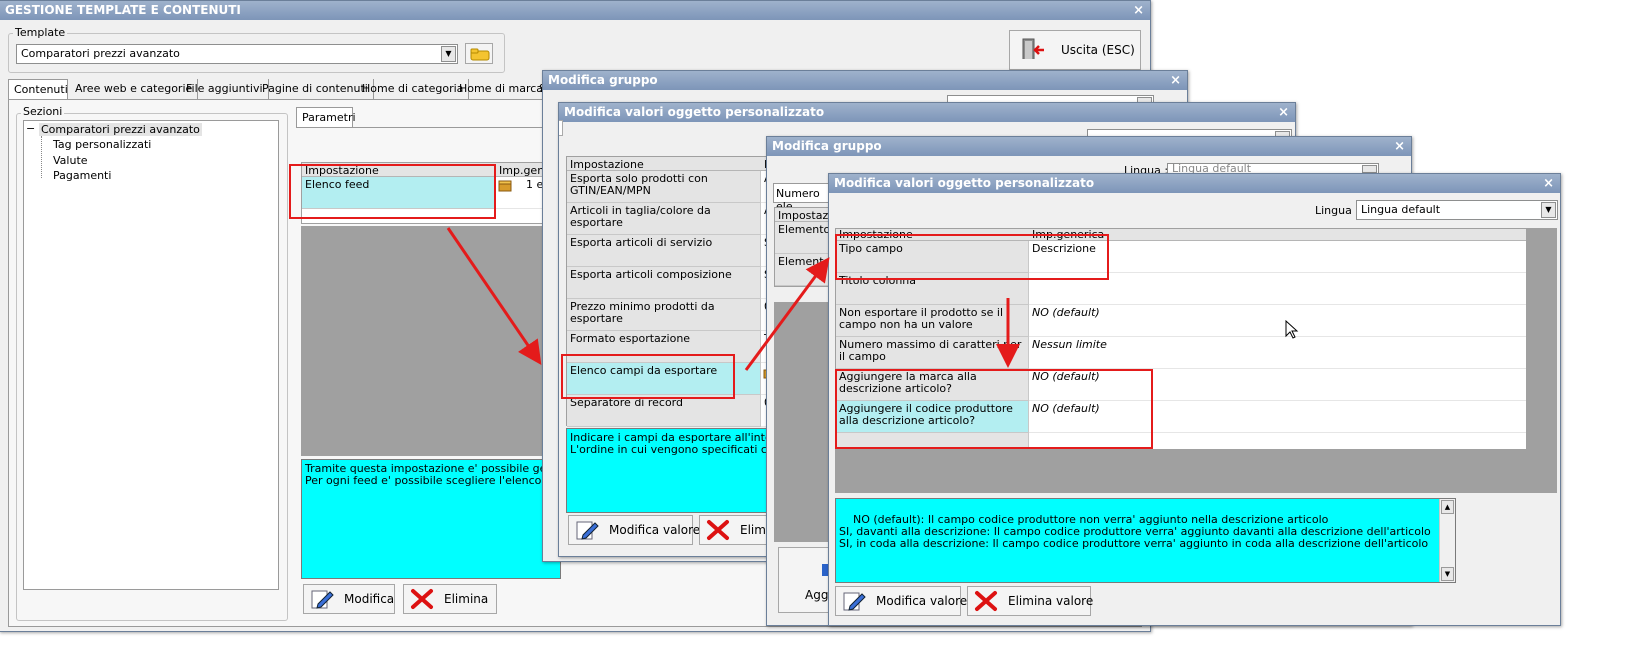 Image resolution: width=1627 pixels, height=657 pixels. Describe the element at coordinates (1337, 210) in the screenshot. I see `custom2-lingua-label: Lingua :` at that location.